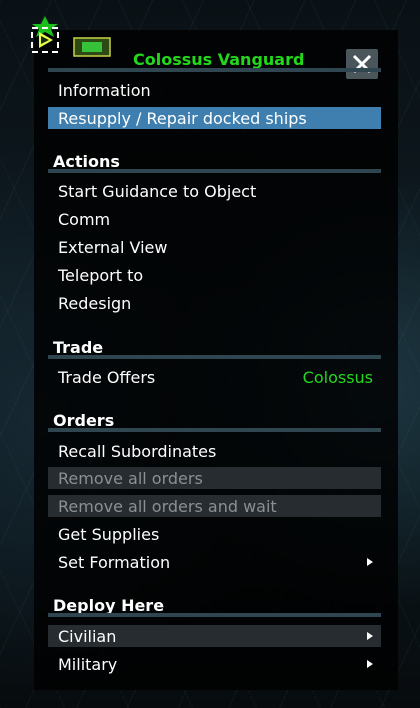 Image resolution: width=420 pixels, height=708 pixels. Describe the element at coordinates (214, 636) in the screenshot. I see `menu-item-civilian: Civilian` at that location.